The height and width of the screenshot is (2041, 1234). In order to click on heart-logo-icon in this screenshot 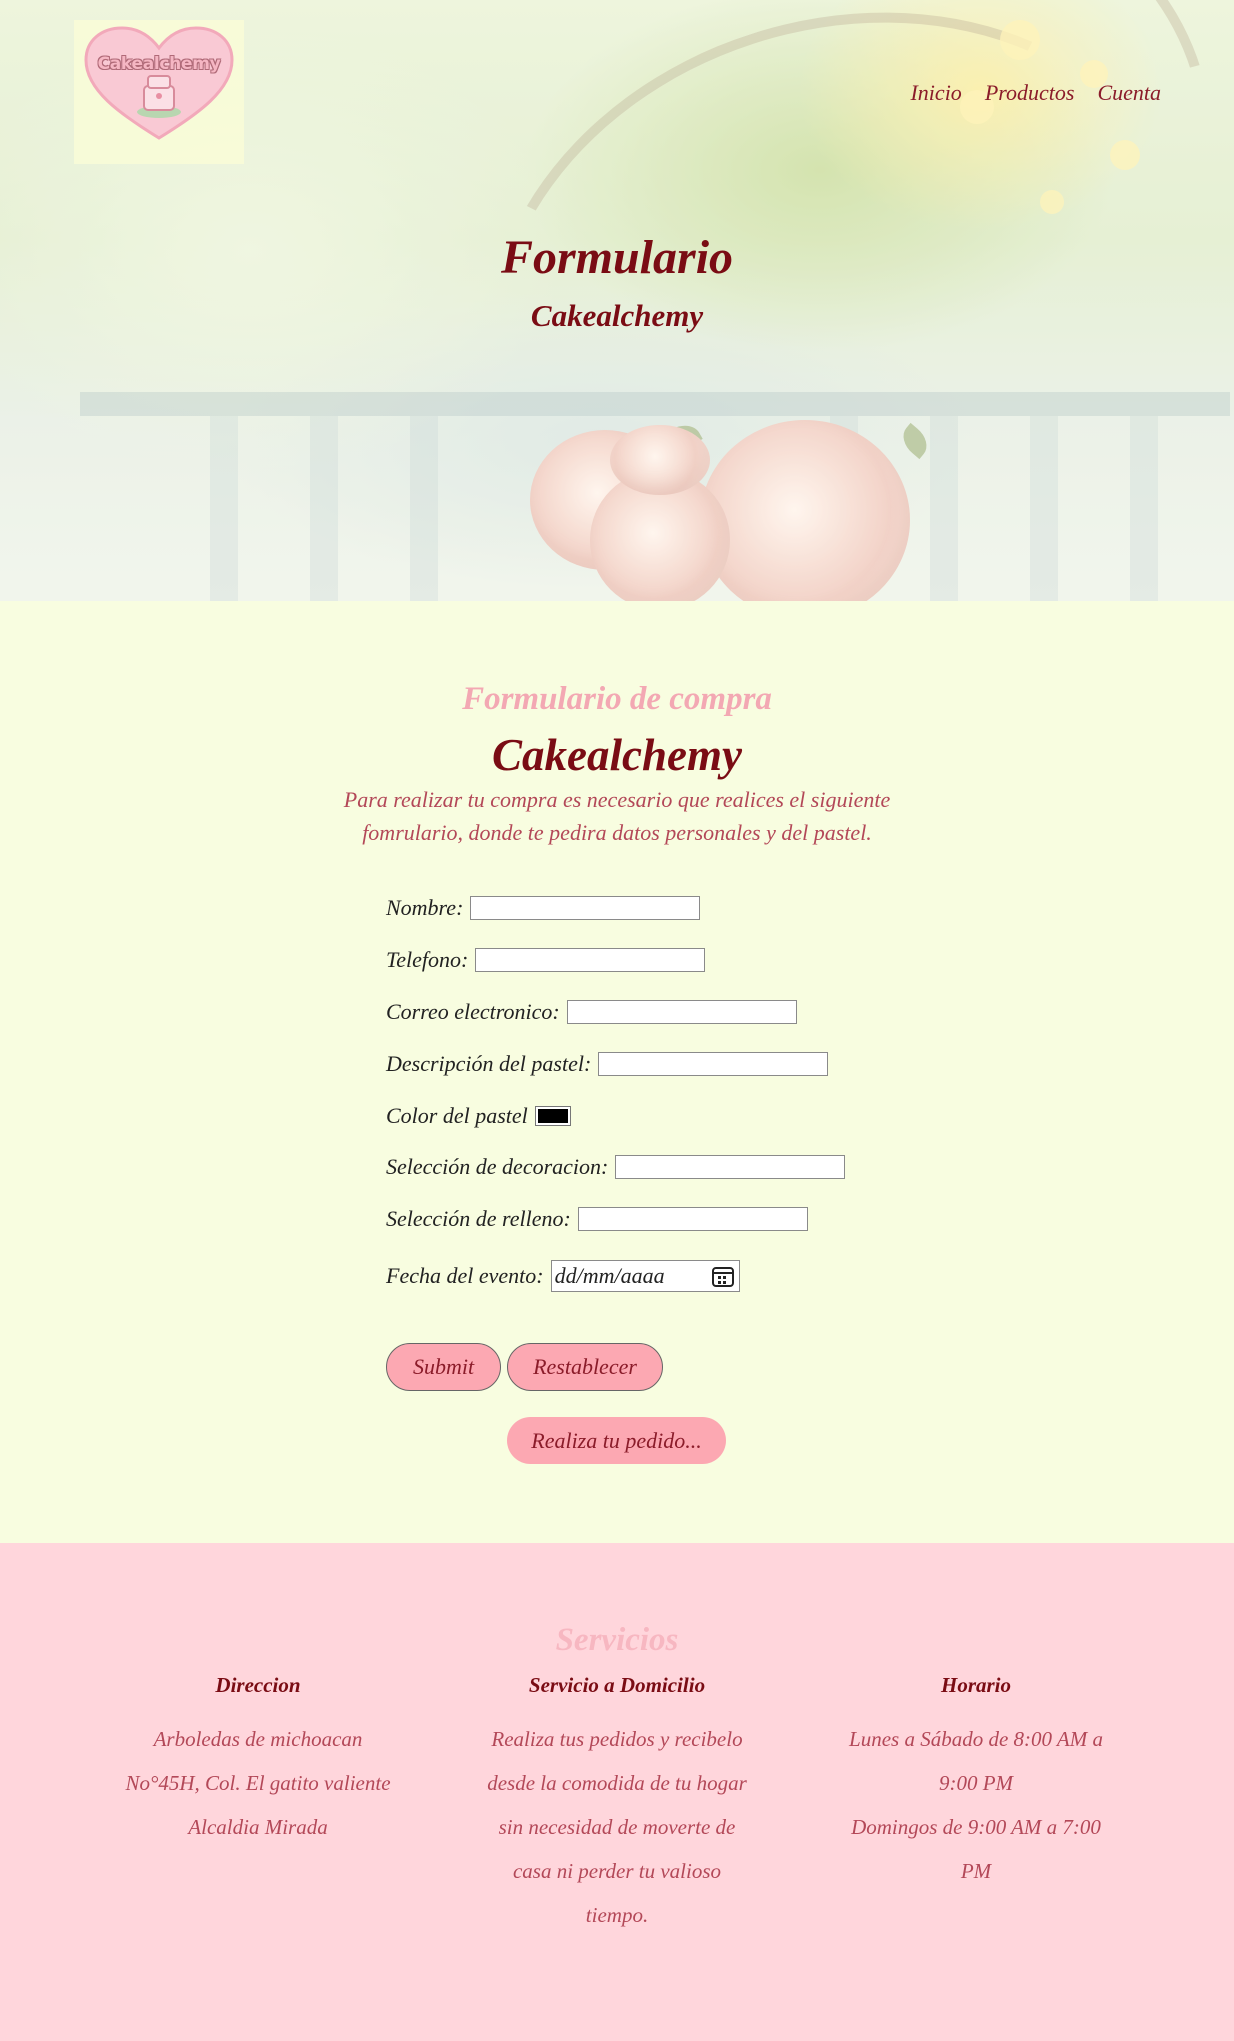, I will do `click(159, 83)`.